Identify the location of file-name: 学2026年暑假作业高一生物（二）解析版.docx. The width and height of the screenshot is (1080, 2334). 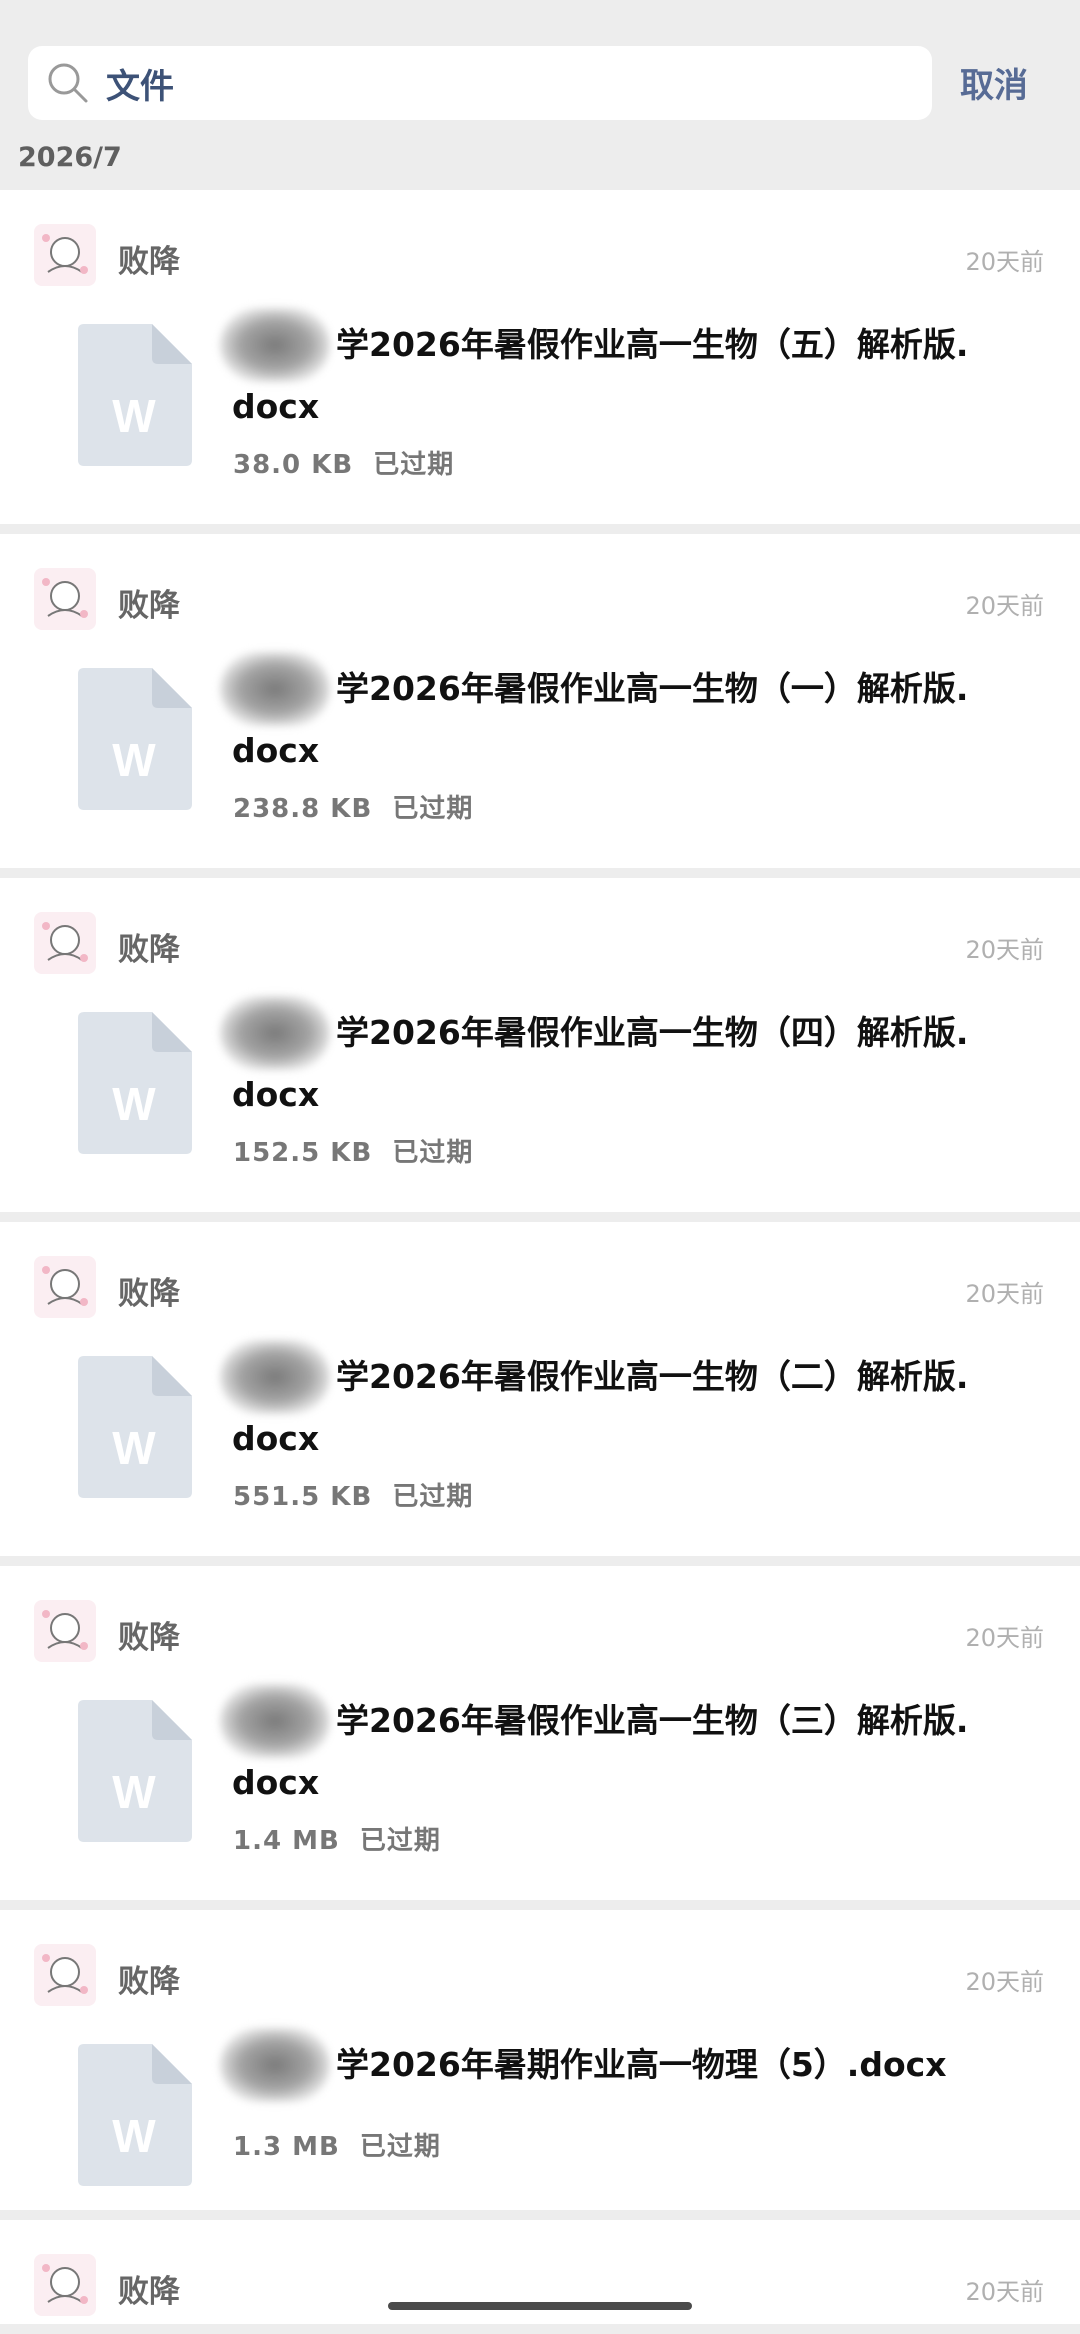
(596, 1405).